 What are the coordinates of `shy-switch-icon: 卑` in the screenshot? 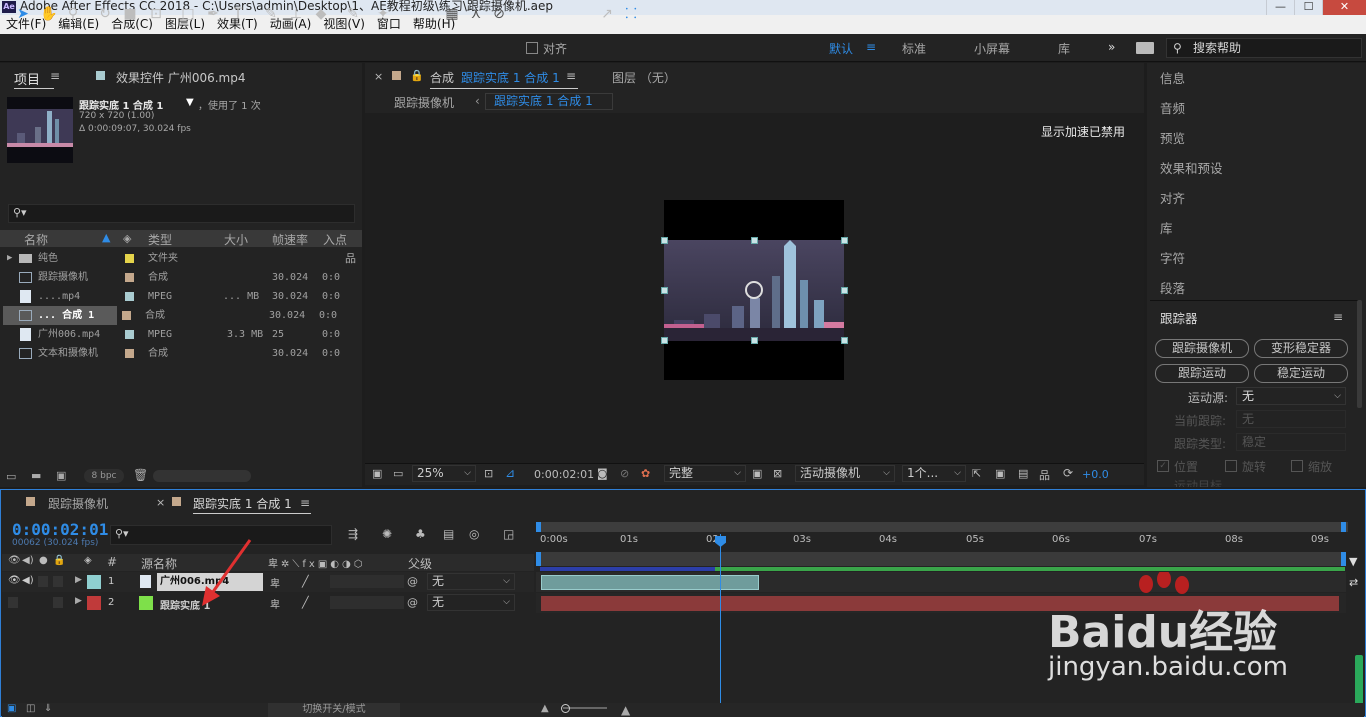 It's located at (275, 603).